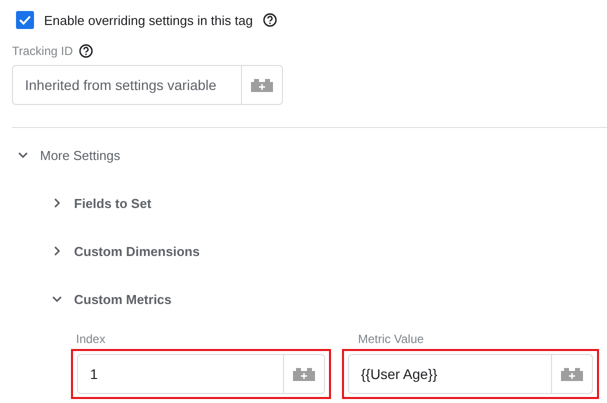 The width and height of the screenshot is (607, 403). Describe the element at coordinates (112, 299) in the screenshot. I see `section-toggle: Custom Metrics` at that location.